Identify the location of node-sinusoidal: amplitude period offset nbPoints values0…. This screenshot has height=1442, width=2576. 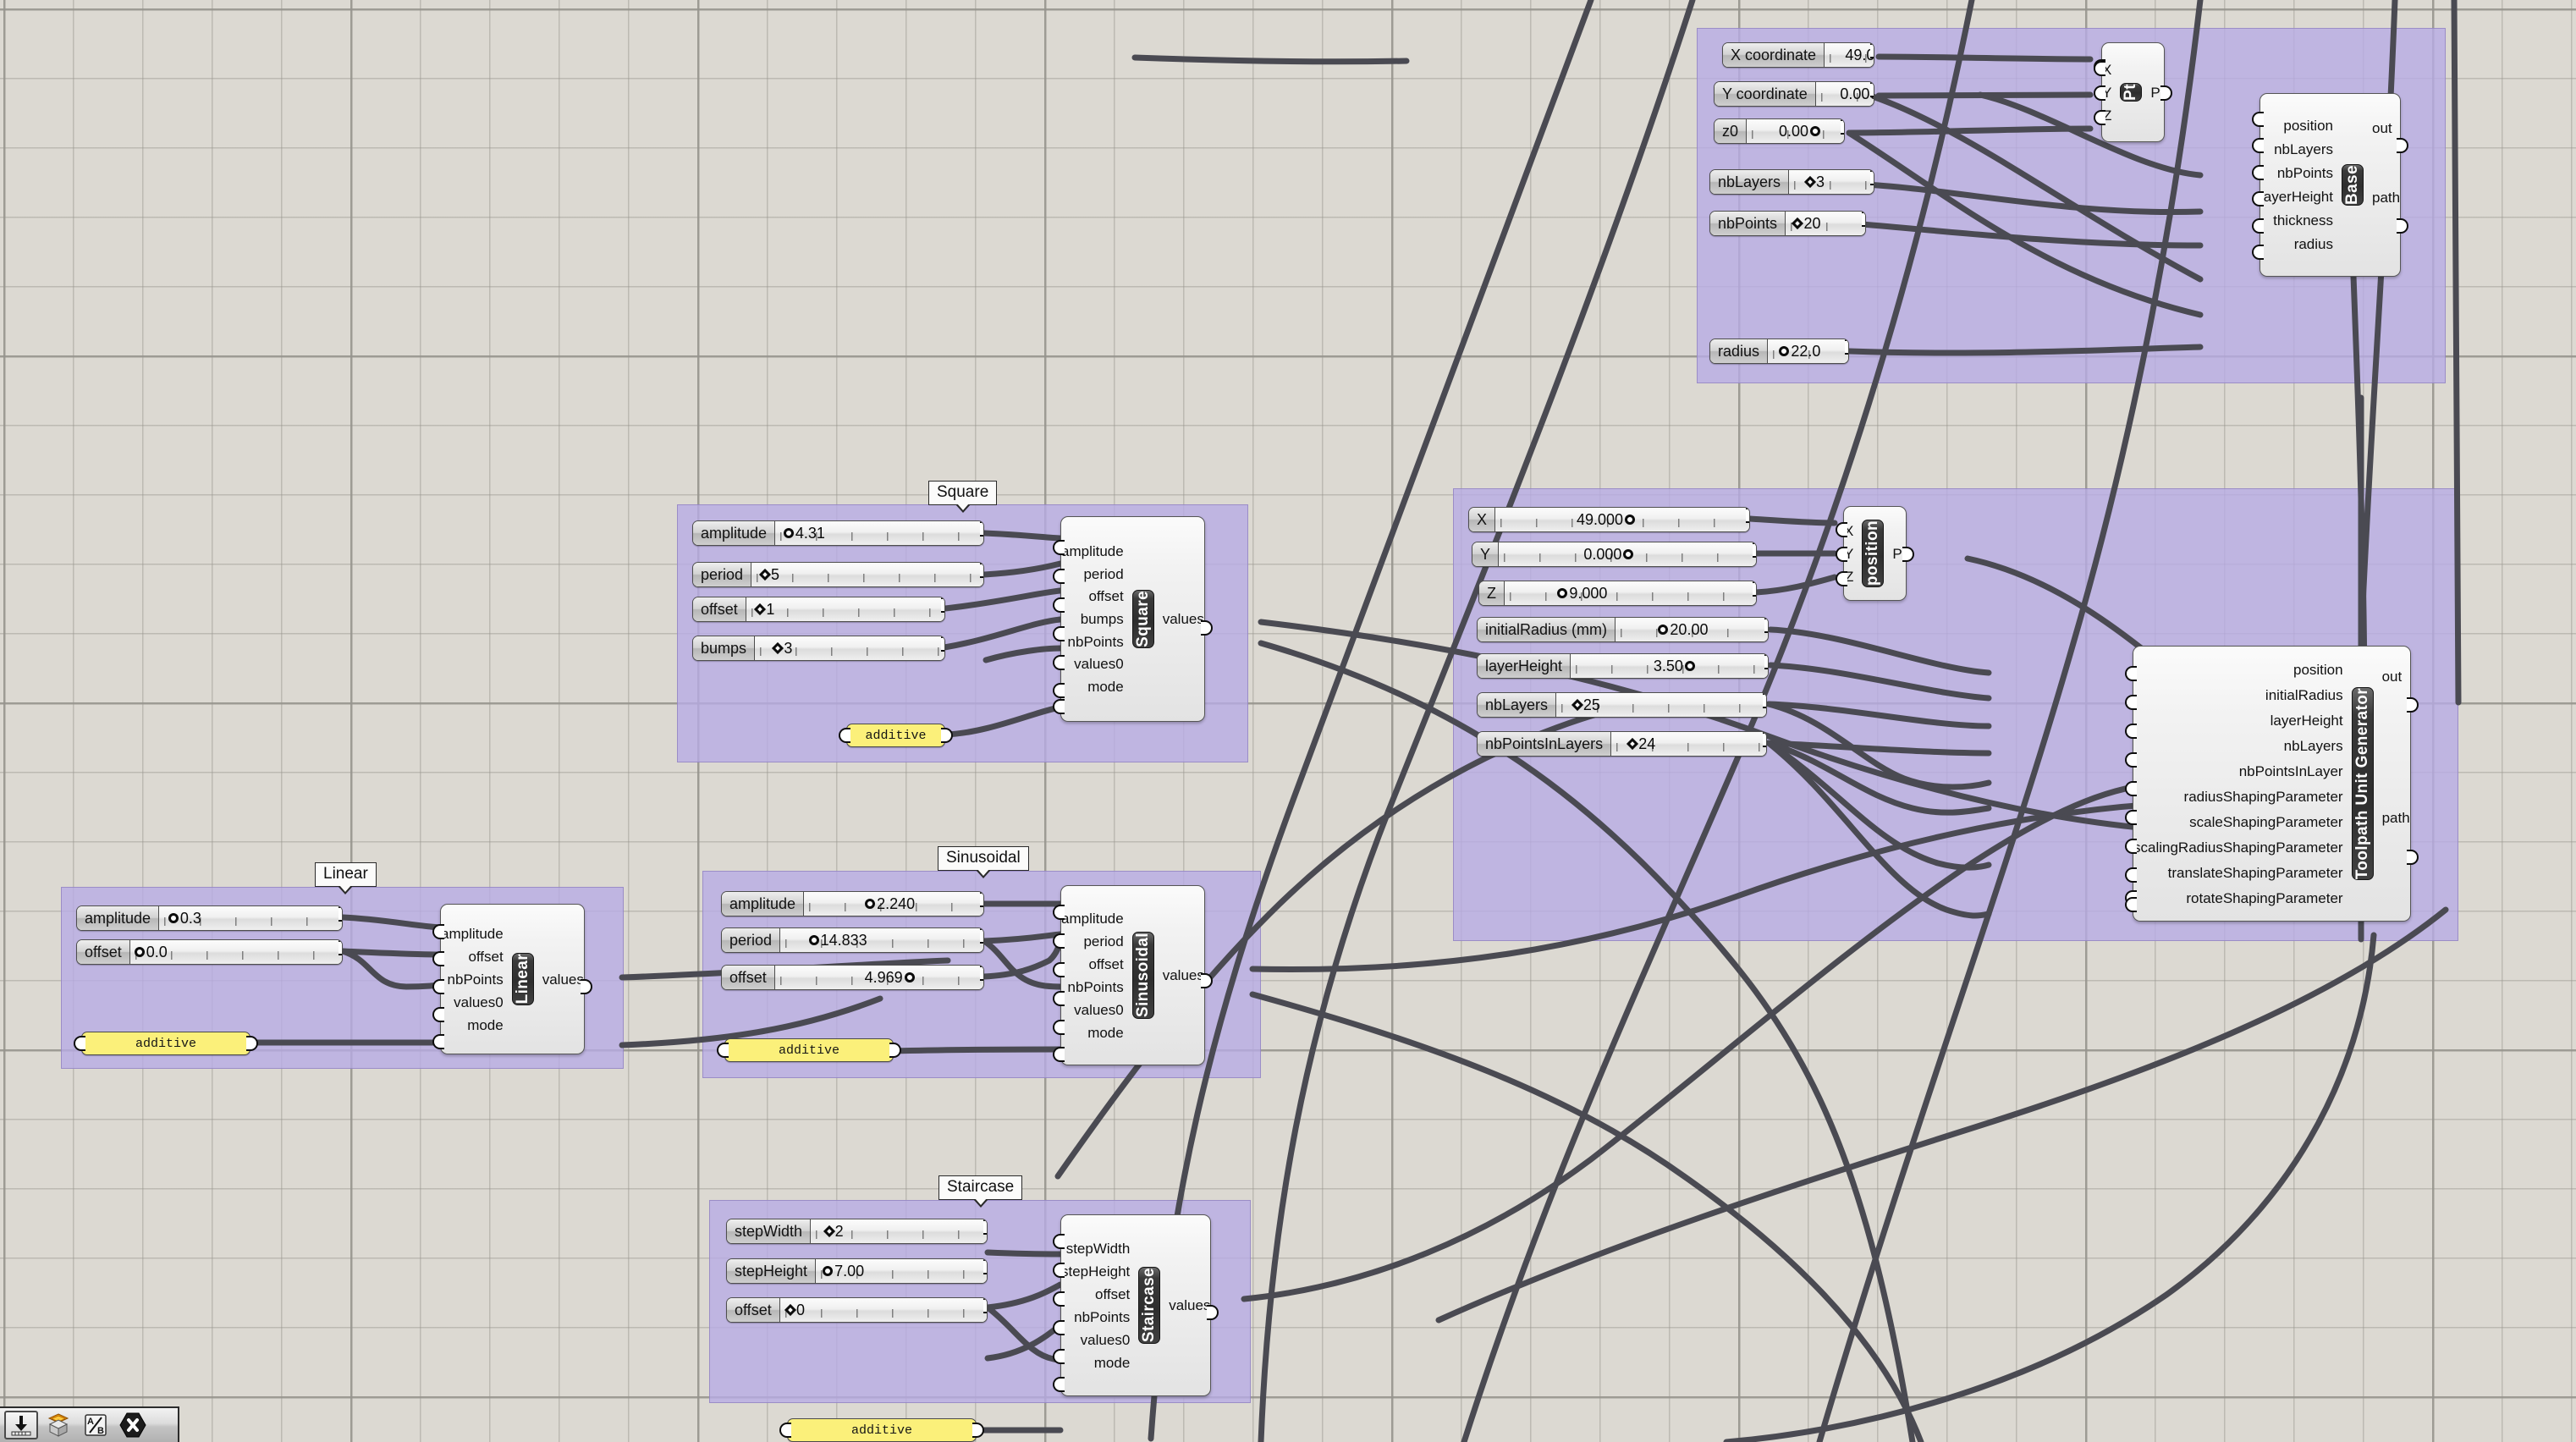
(1133, 975).